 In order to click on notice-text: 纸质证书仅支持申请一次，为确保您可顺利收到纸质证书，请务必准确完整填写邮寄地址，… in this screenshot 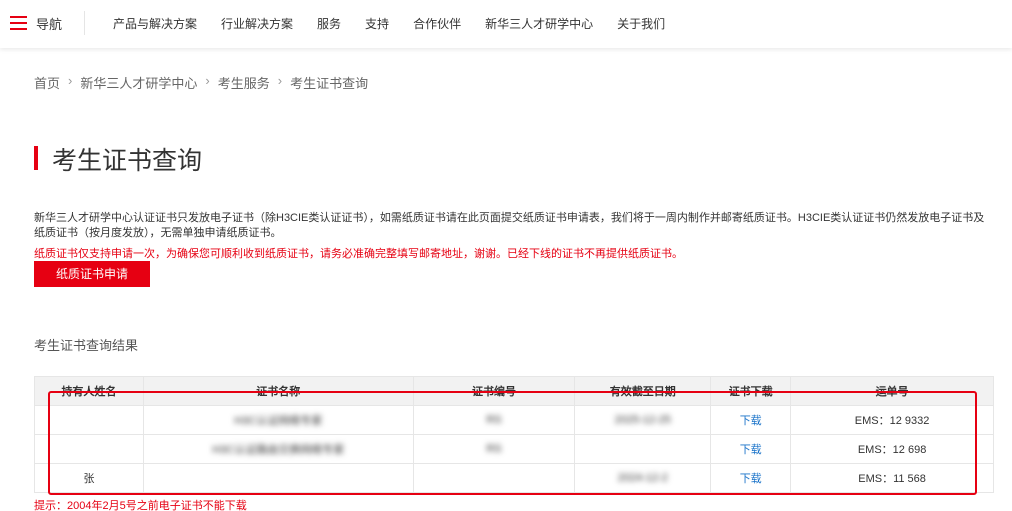, I will do `click(358, 254)`.